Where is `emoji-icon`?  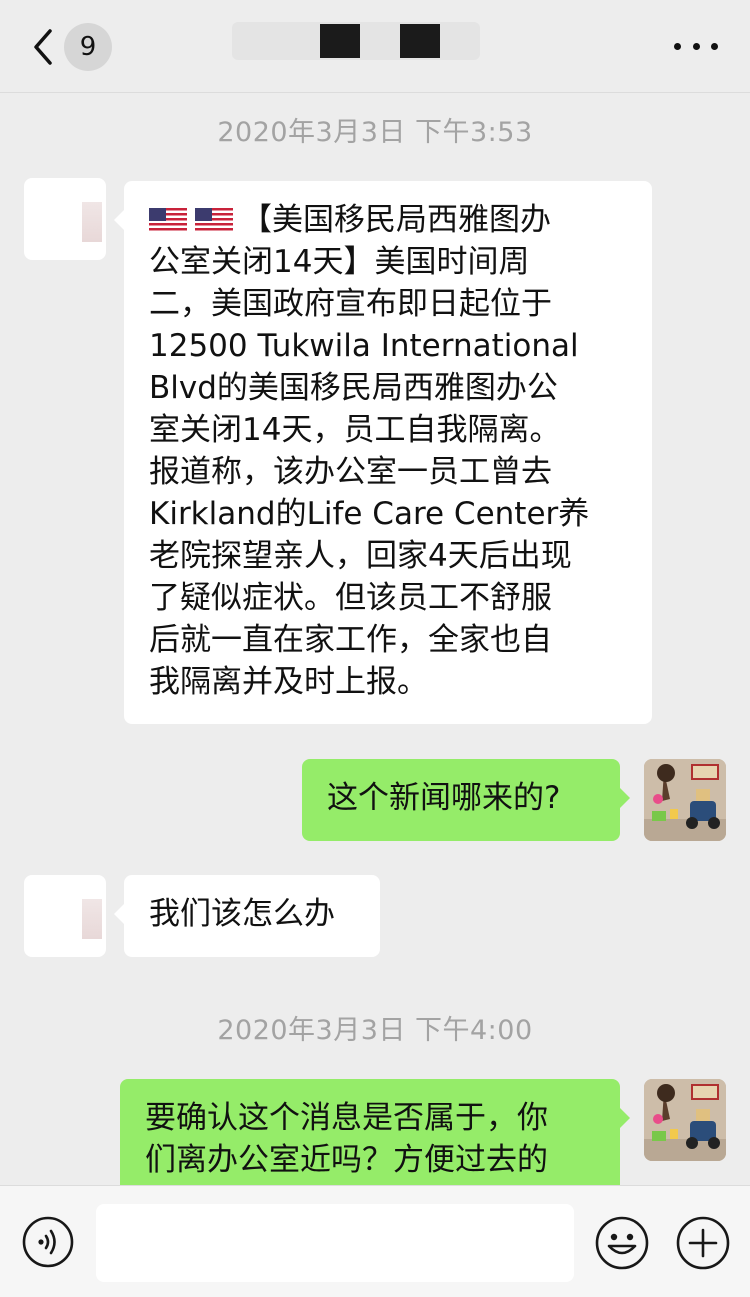
emoji-icon is located at coordinates (622, 1243).